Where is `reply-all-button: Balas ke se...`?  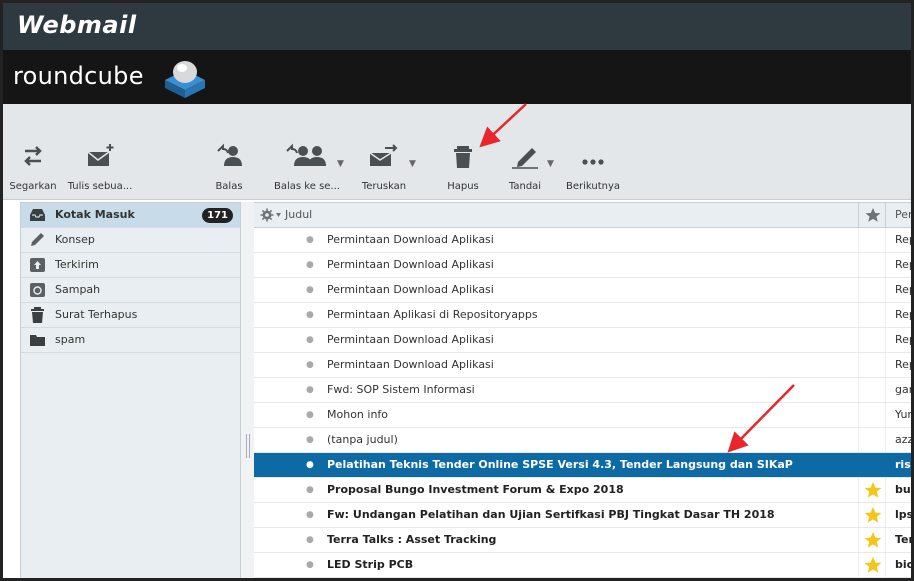 reply-all-button: Balas ke se... is located at coordinates (307, 168).